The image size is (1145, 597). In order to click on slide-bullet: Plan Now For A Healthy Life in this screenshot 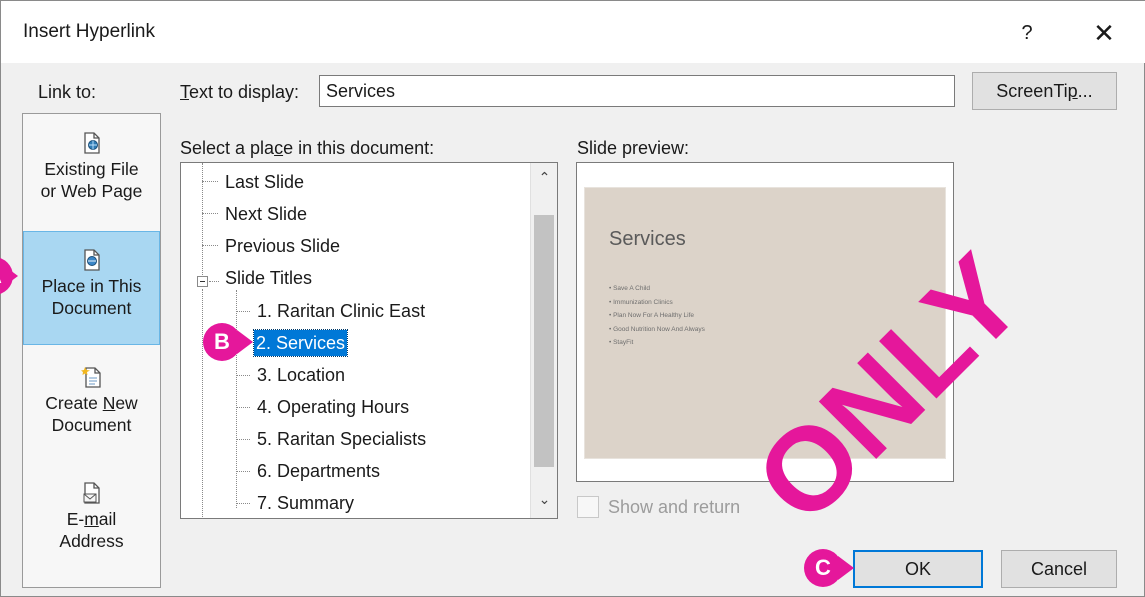, I will do `click(657, 316)`.